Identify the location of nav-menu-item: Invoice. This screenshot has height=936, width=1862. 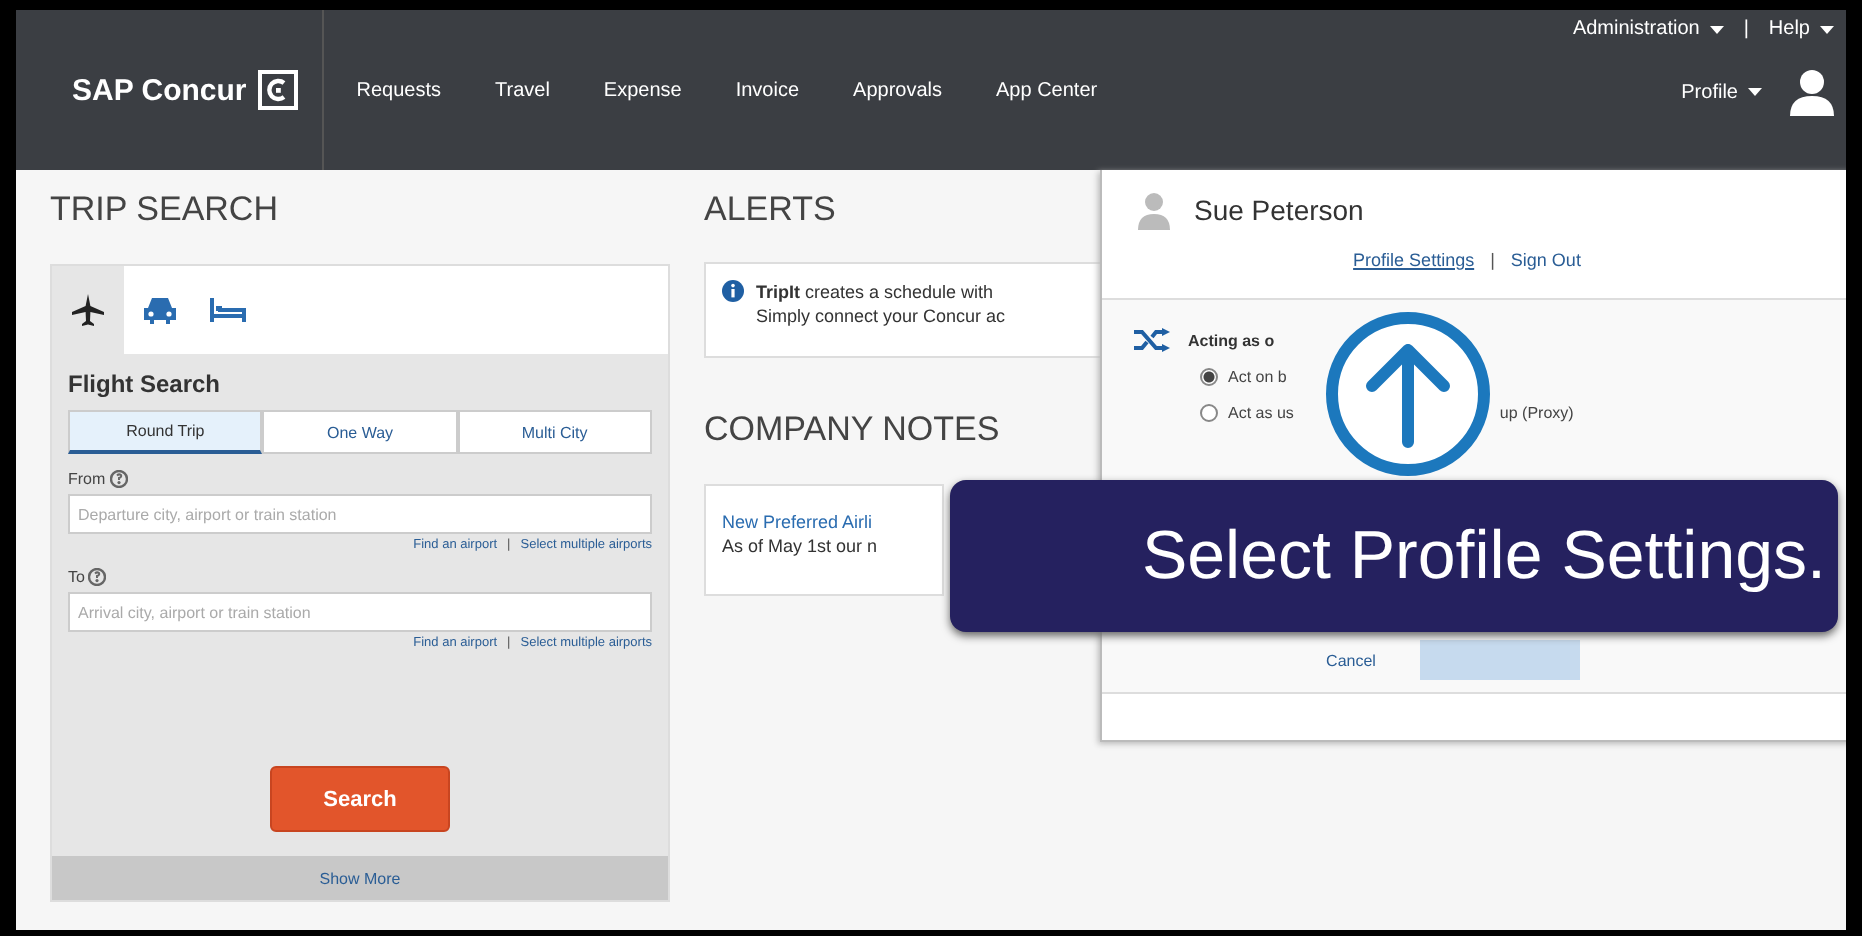
(767, 90).